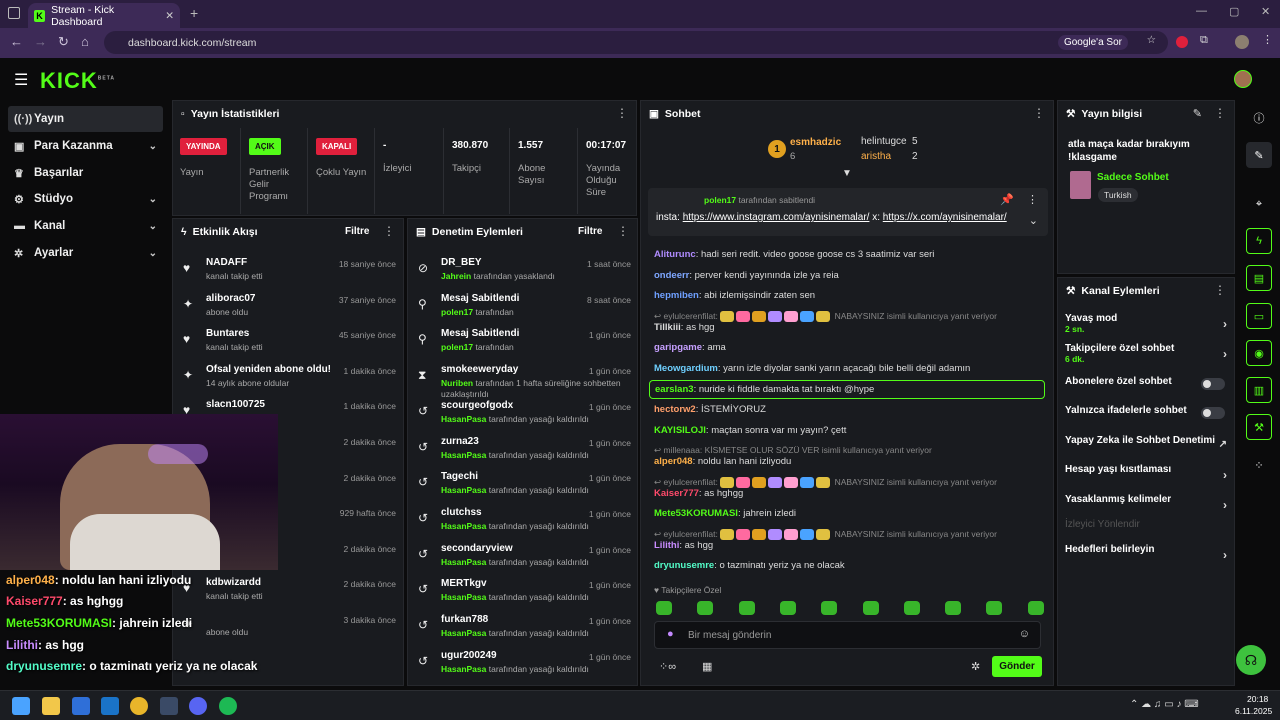 This screenshot has height=720, width=1280. Describe the element at coordinates (104, 15) in the screenshot. I see `browser-tab: K Stream - Kick Dashboard ✕` at that location.